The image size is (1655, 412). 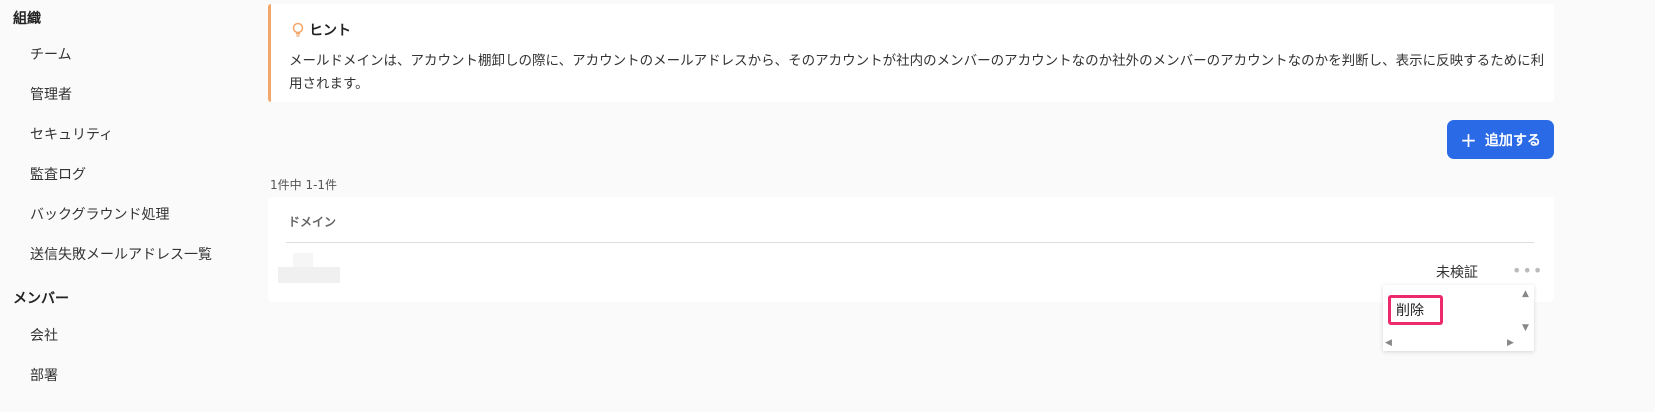 I want to click on row-action-menu: 削除 ▲ ▼ ◀ ▶, so click(x=1458, y=318).